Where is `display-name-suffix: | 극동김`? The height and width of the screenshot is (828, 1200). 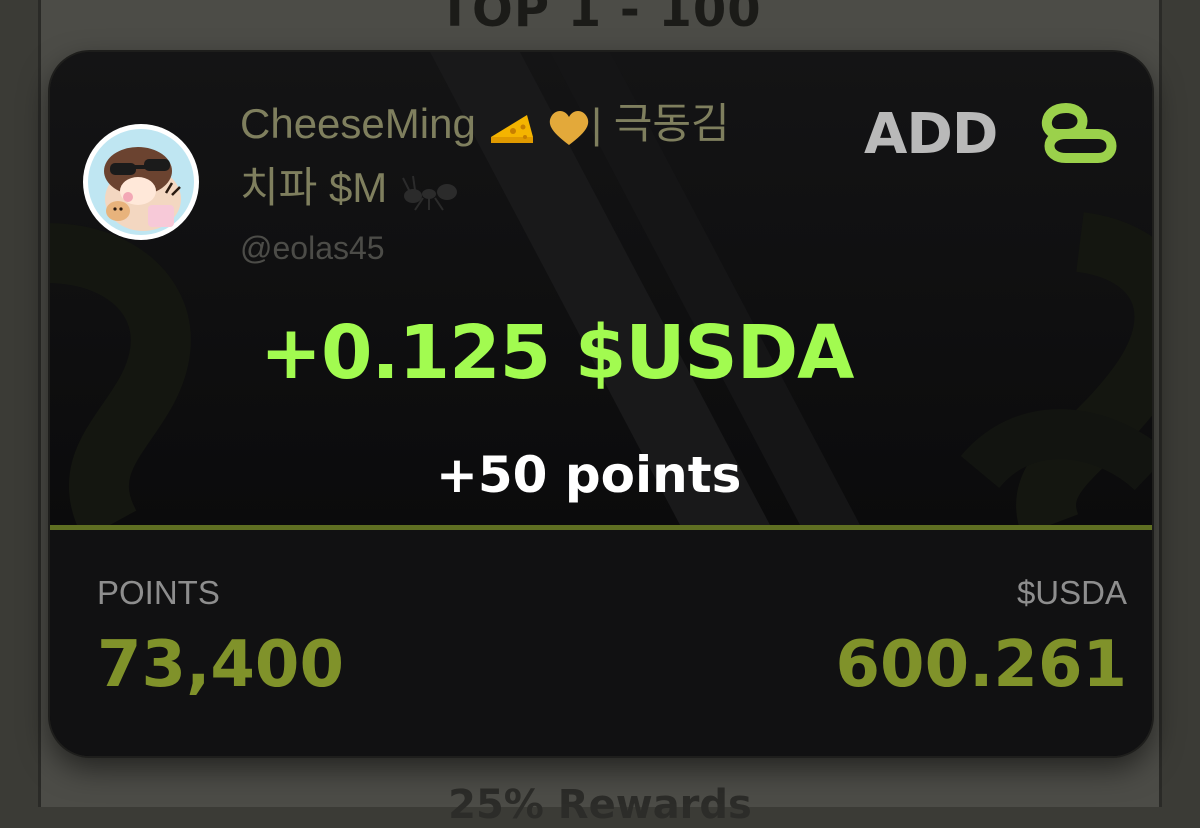 display-name-suffix: | 극동김 is located at coordinates (660, 123).